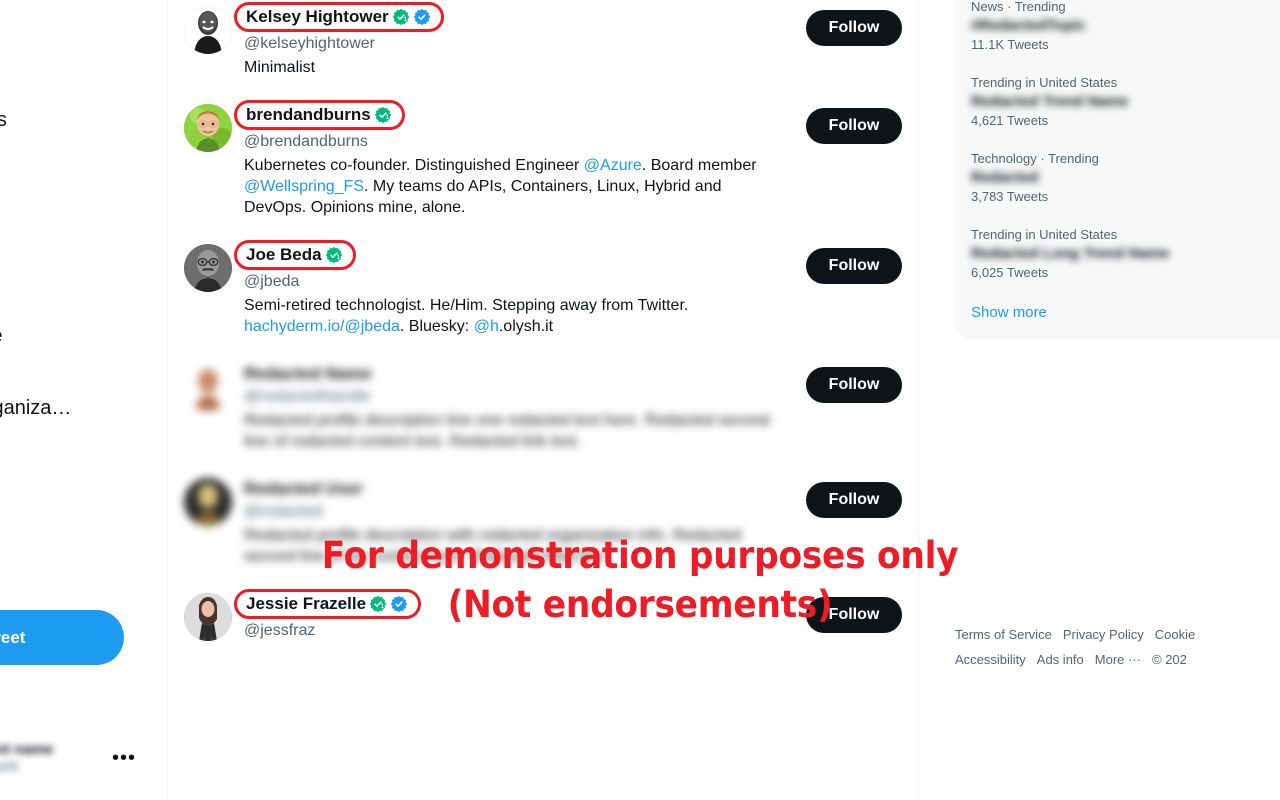 Image resolution: width=1280 pixels, height=800 pixels. I want to click on sidebar-item-notifications: Notifications, so click(84, 120).